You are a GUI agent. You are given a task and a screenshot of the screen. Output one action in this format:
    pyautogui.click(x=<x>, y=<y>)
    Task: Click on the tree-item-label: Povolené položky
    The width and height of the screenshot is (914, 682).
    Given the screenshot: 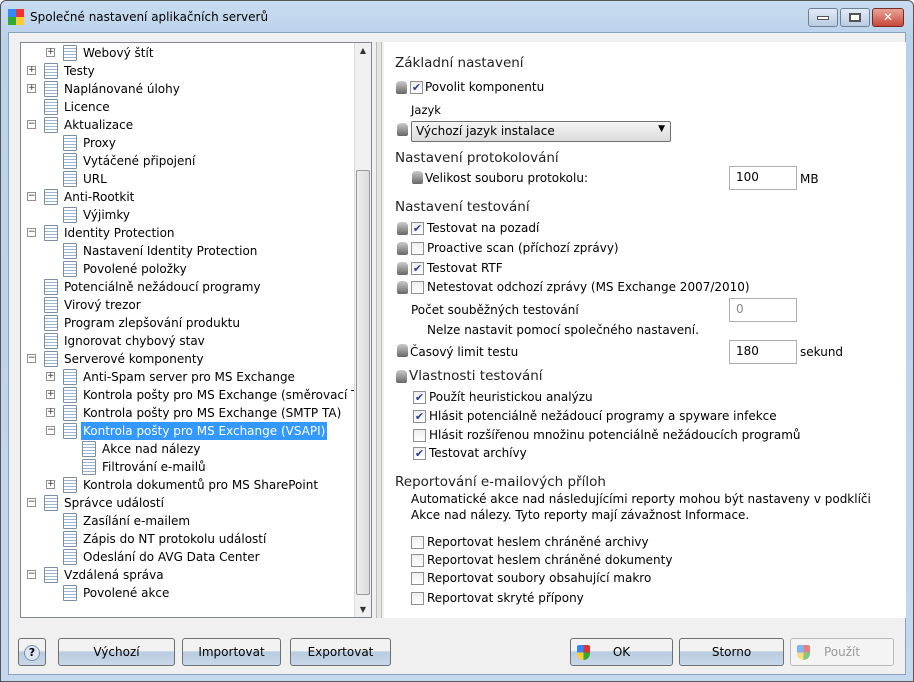 What is the action you would take?
    pyautogui.click(x=135, y=269)
    